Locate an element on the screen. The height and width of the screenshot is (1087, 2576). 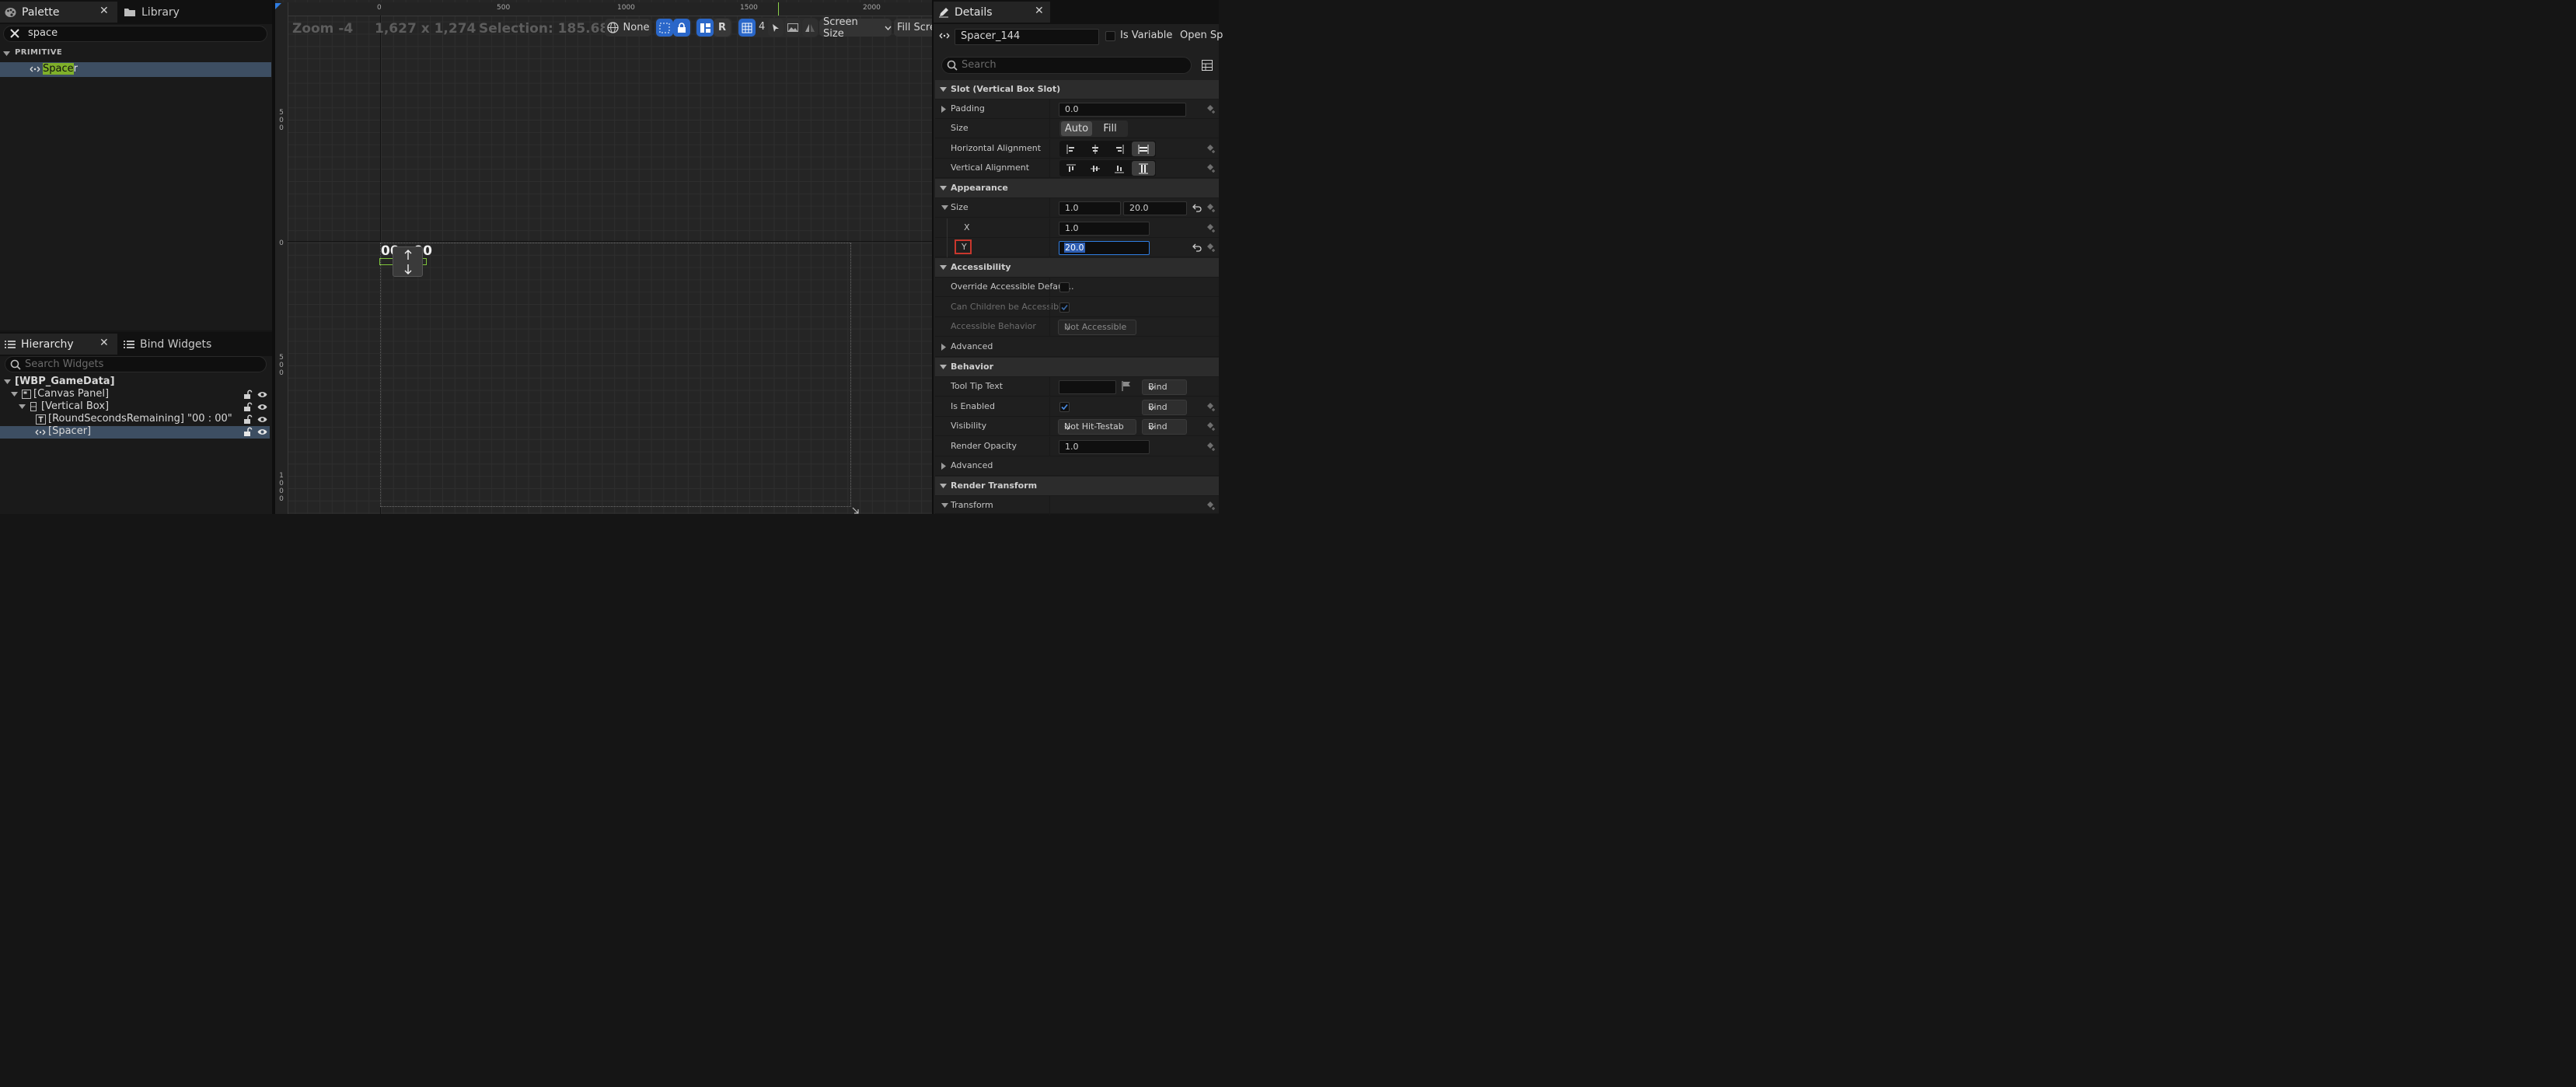
move-arrows-widget is located at coordinates (408, 261).